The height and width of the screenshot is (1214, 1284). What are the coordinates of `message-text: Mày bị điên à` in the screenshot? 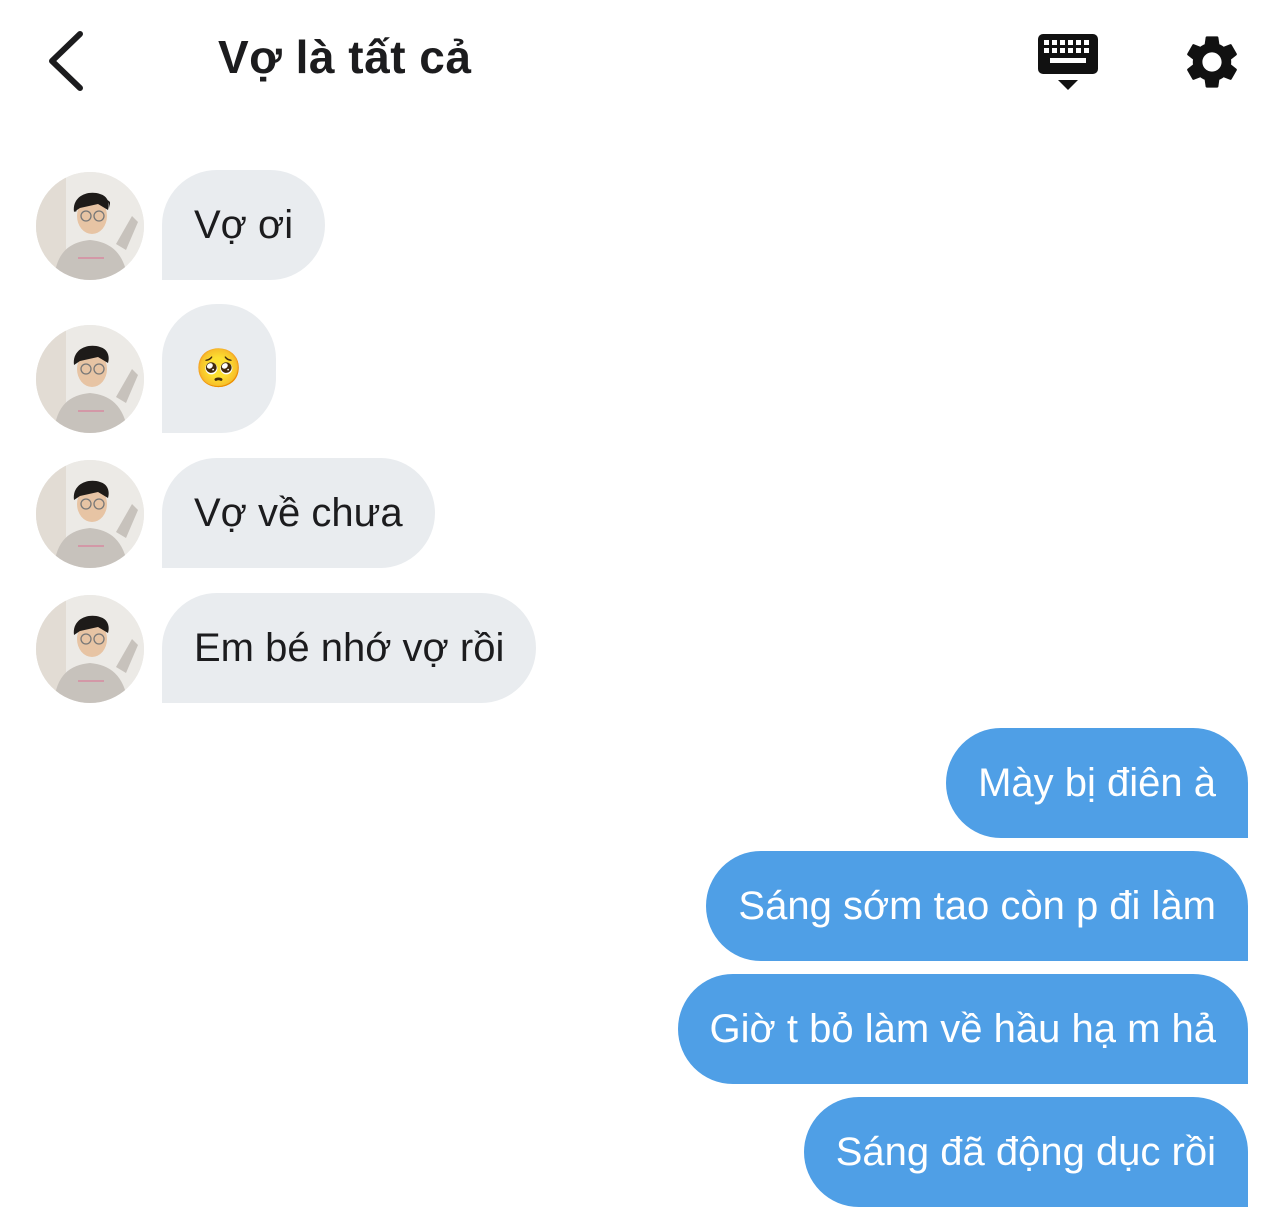 It's located at (1097, 783).